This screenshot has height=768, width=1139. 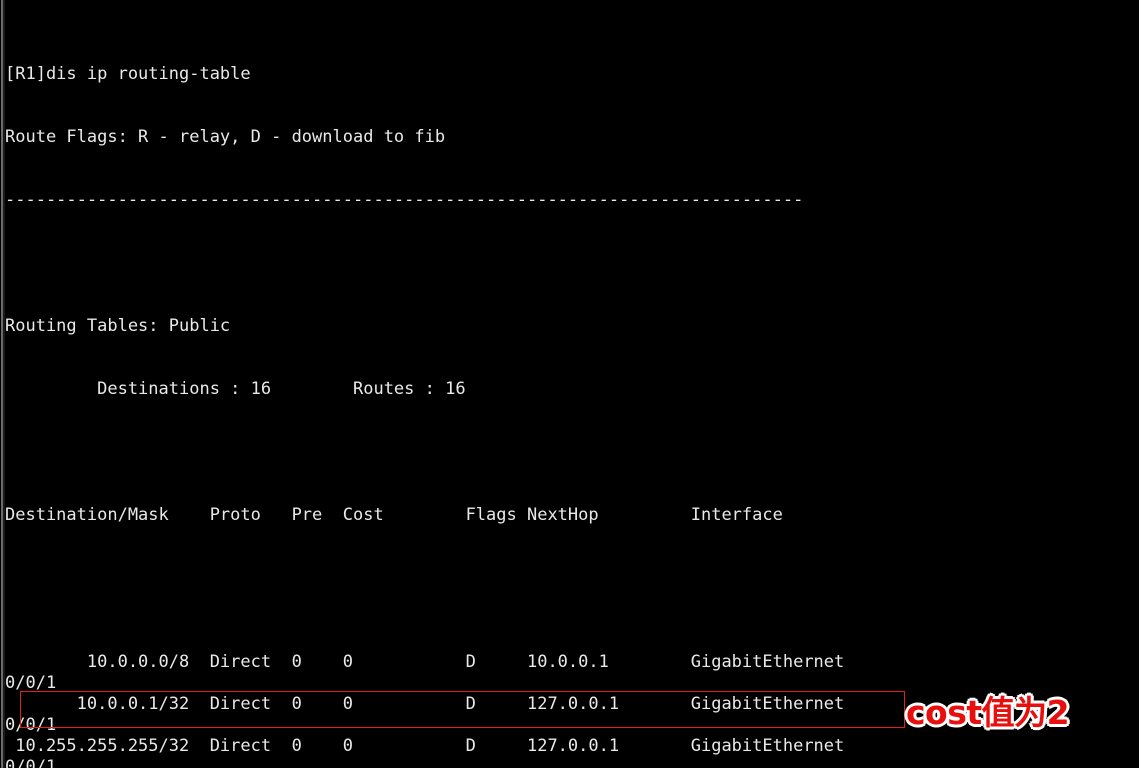 What do you see at coordinates (118, 326) in the screenshot?
I see `routing-tables-line: Routing Tables: Public` at bounding box center [118, 326].